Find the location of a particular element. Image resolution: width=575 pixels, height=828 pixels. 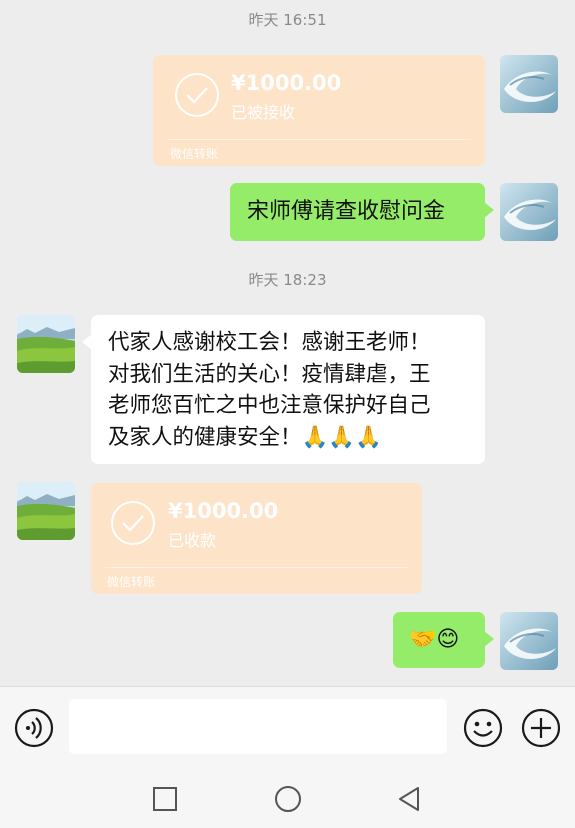

timestamp: 昨天 18:23 is located at coordinates (287, 280).